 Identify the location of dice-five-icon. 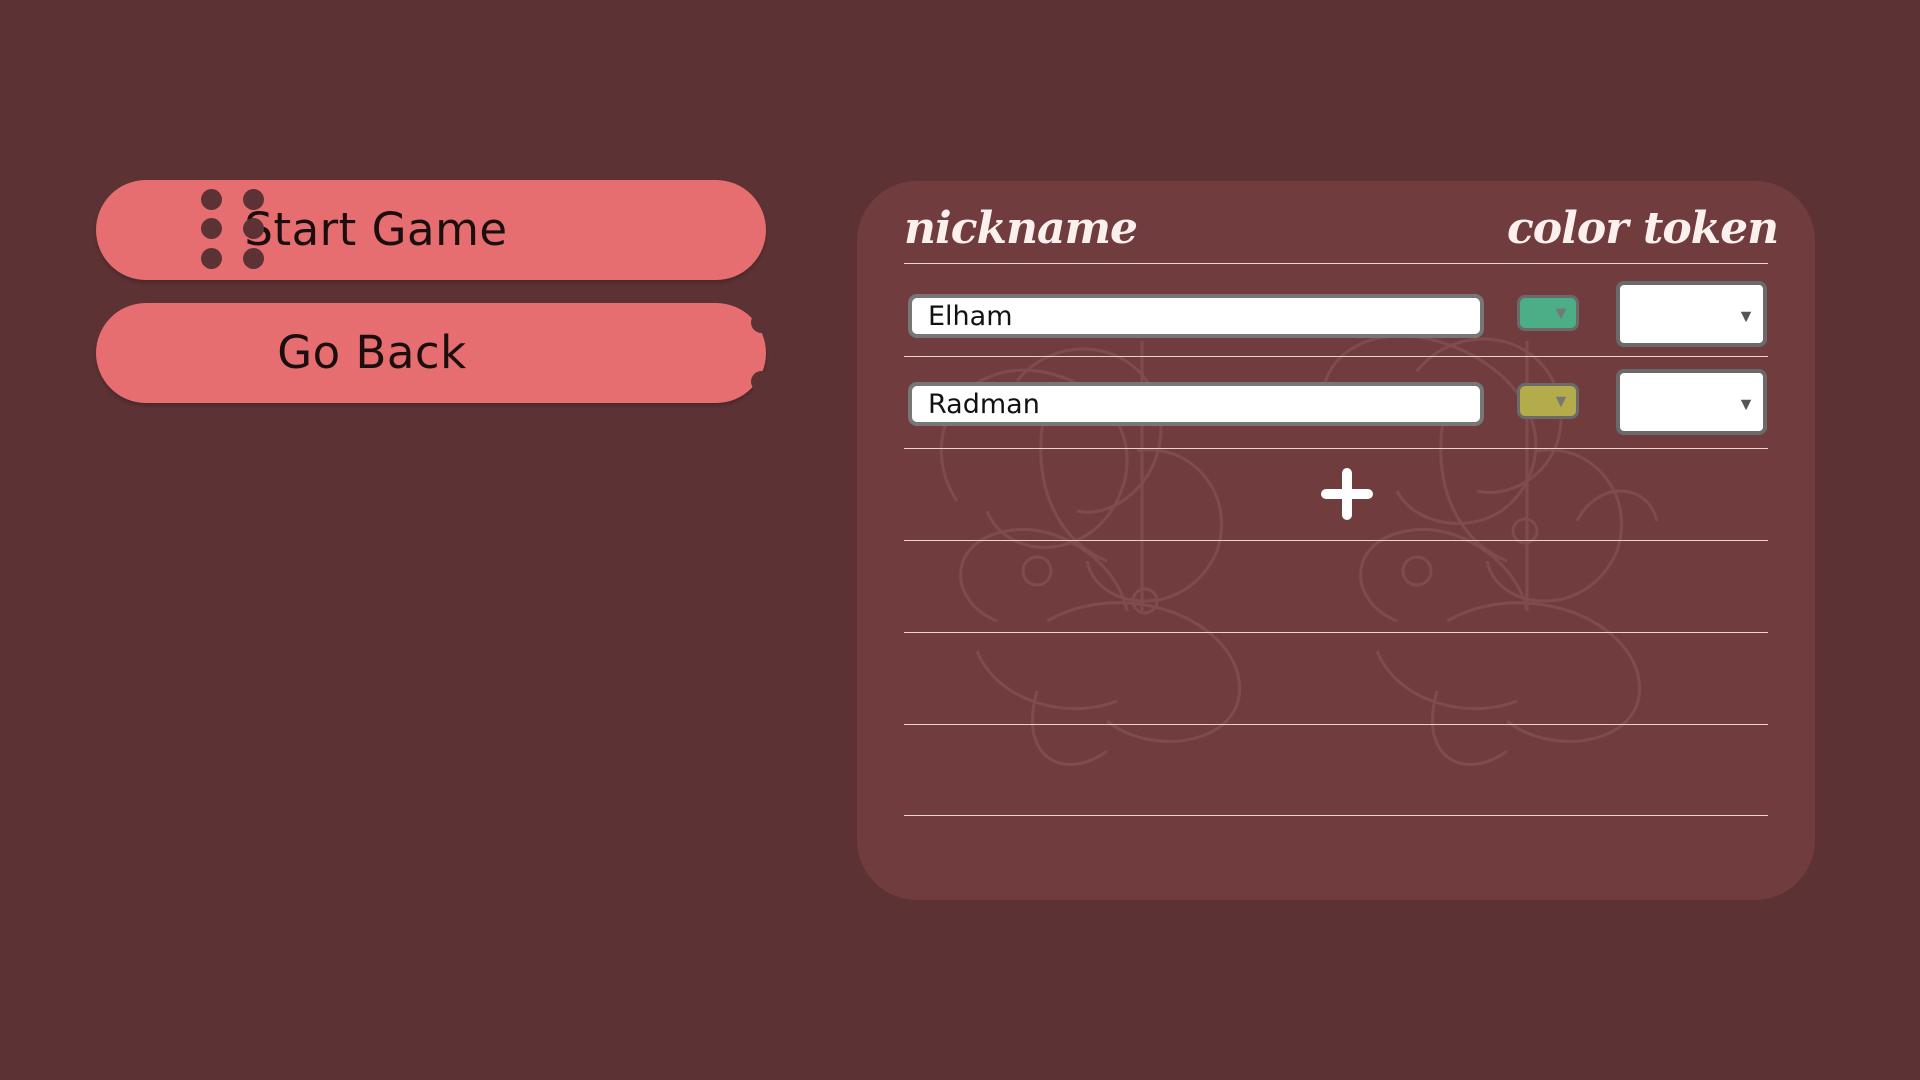
(730, 353).